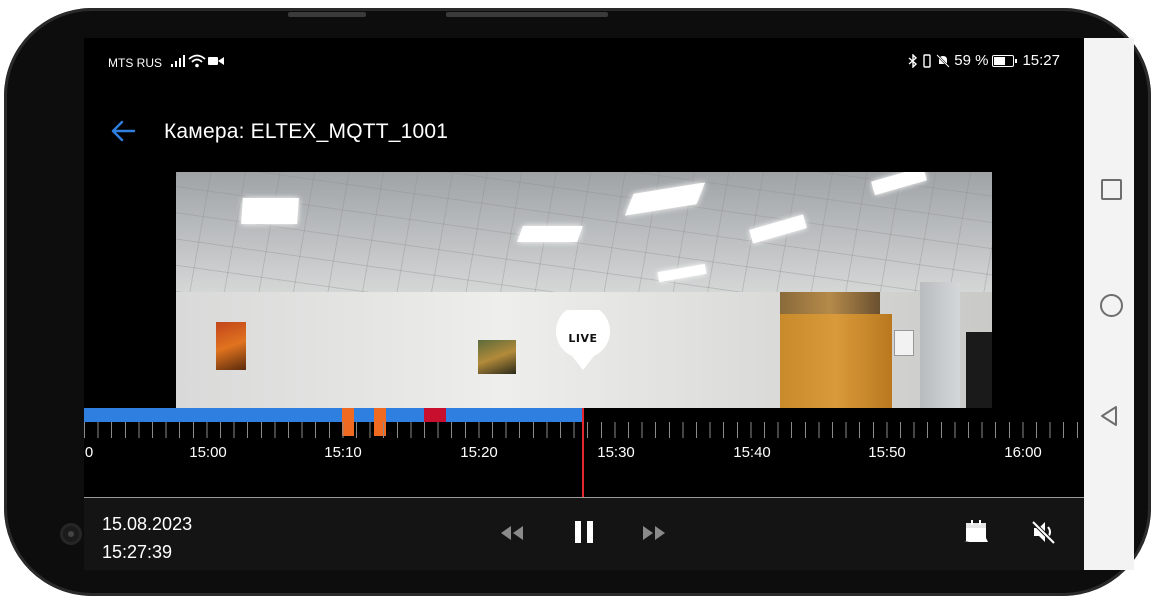 This screenshot has height=597, width=1153. Describe the element at coordinates (208, 452) in the screenshot. I see `tick-label: 15:00` at that location.